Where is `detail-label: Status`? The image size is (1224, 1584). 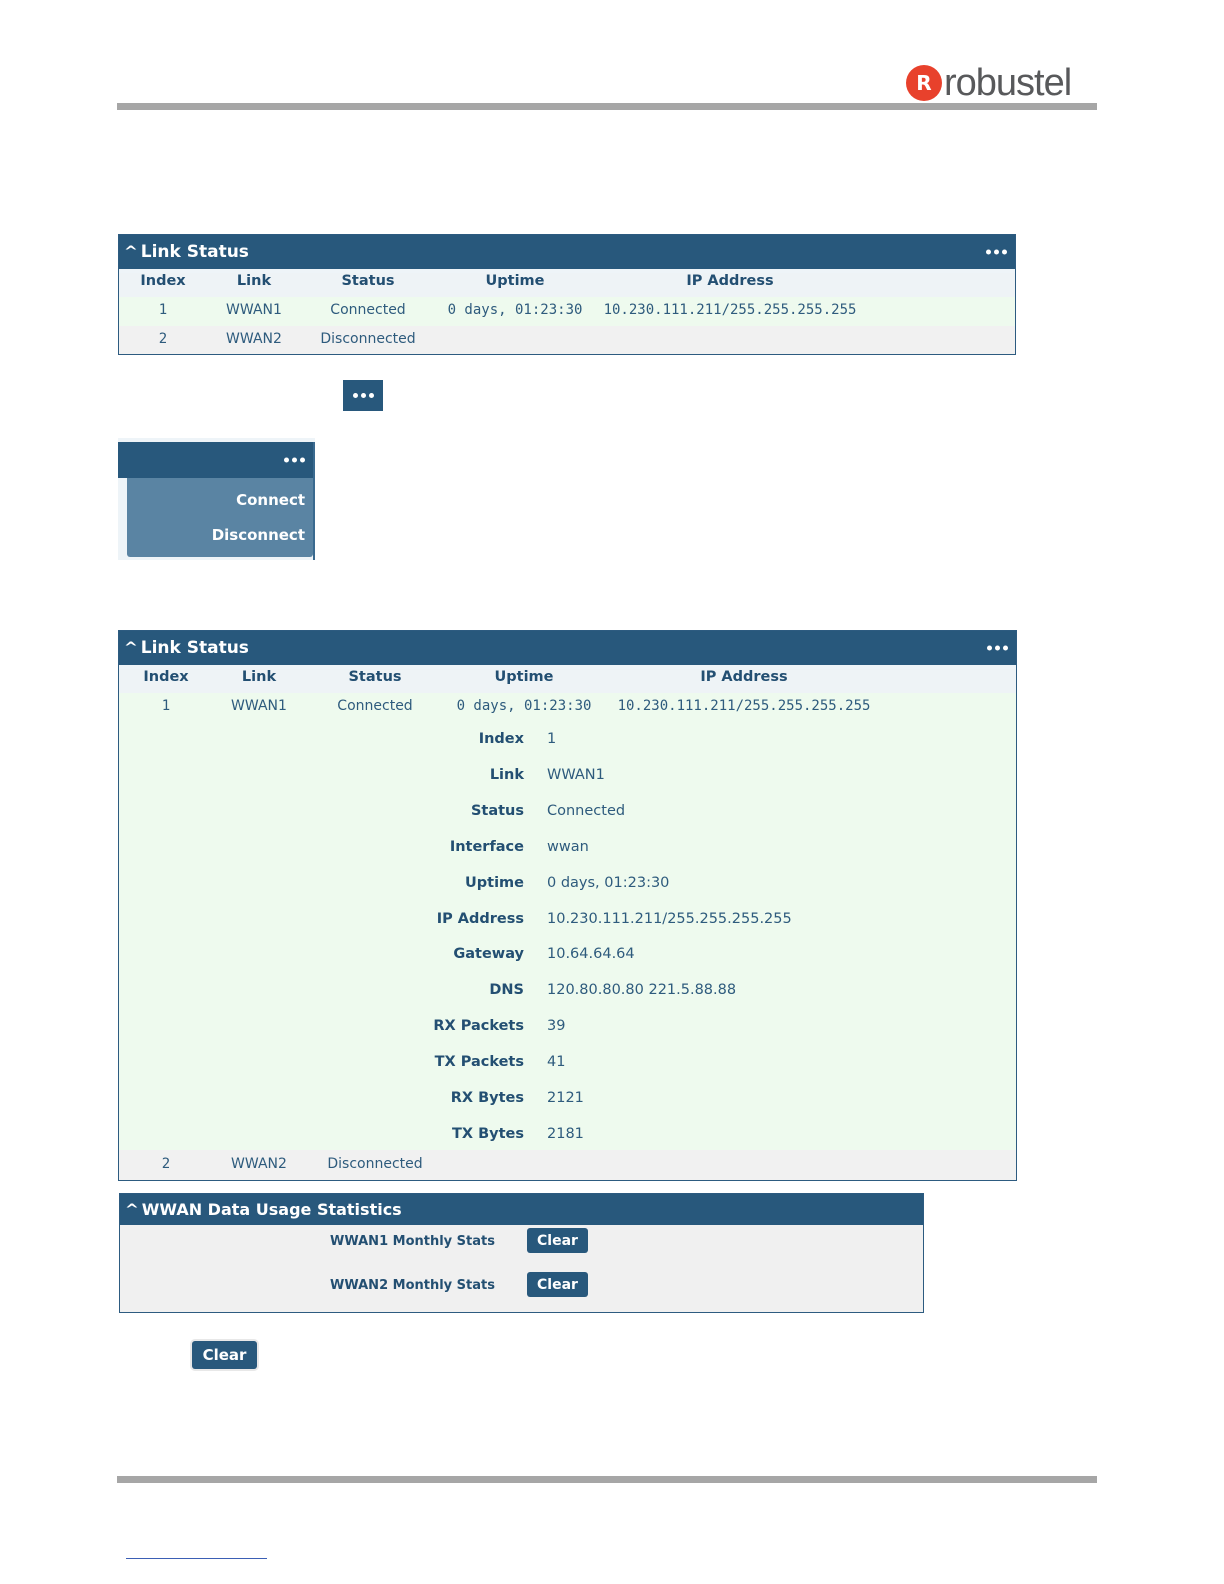
detail-label: Status is located at coordinates (497, 810).